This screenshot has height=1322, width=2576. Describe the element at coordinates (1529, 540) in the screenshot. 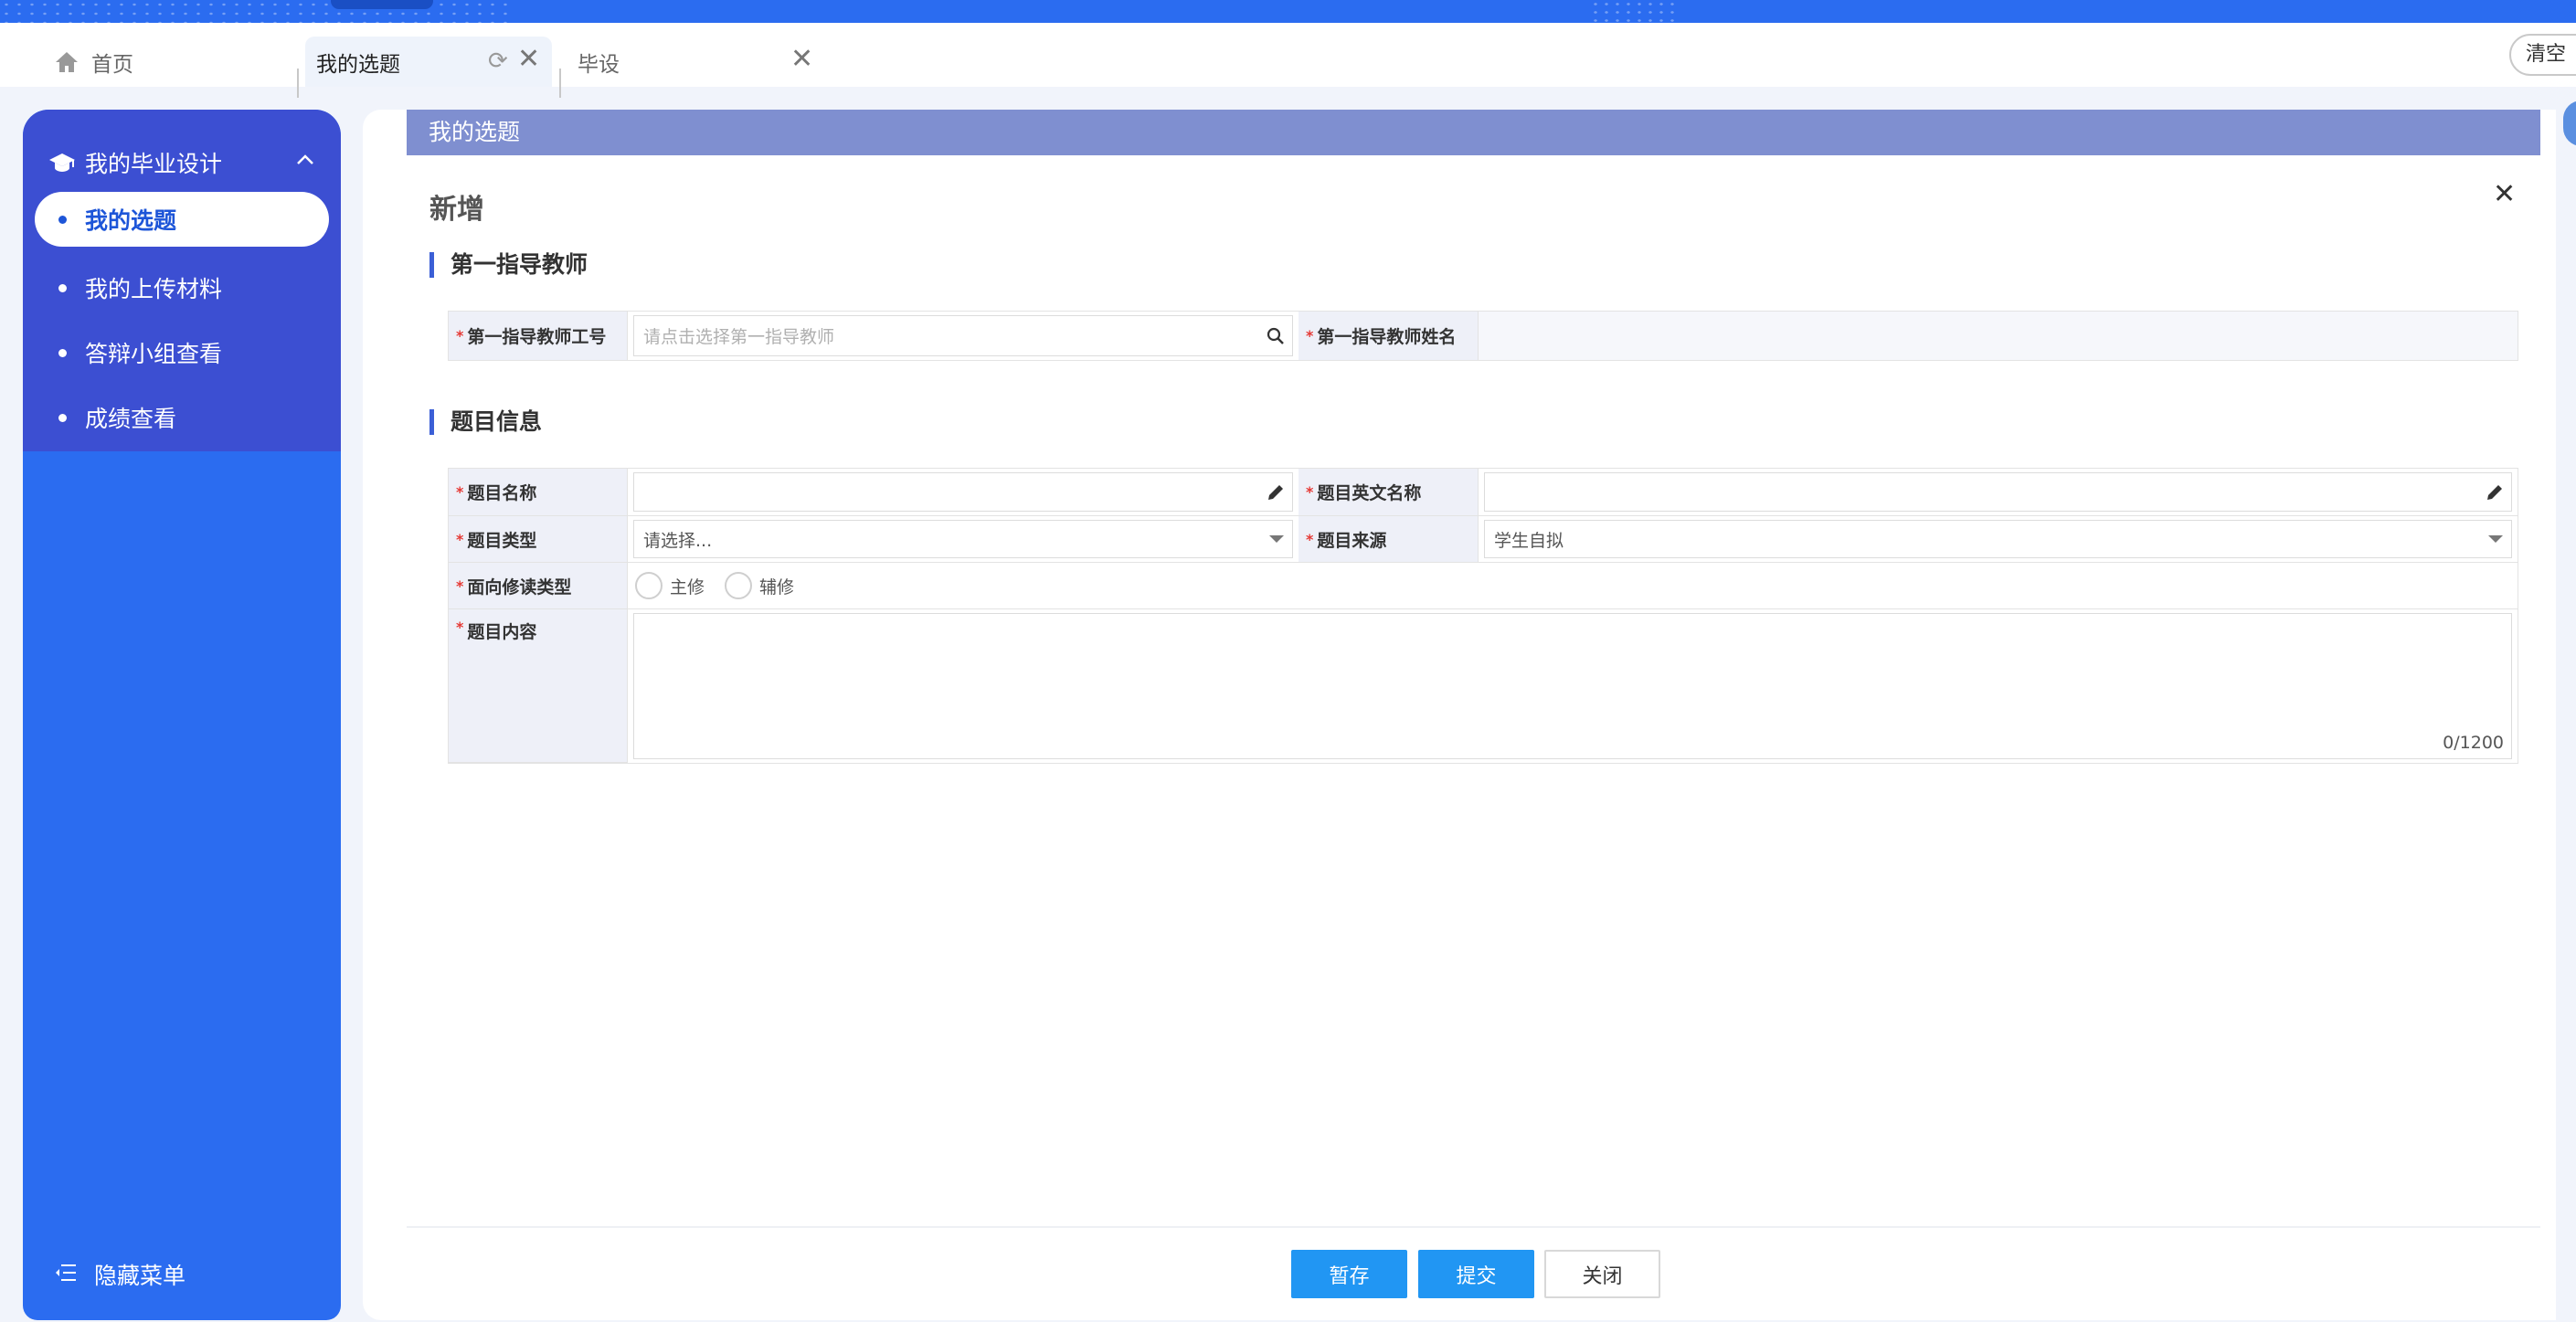

I see `topic-source-value: 学生自拟` at that location.